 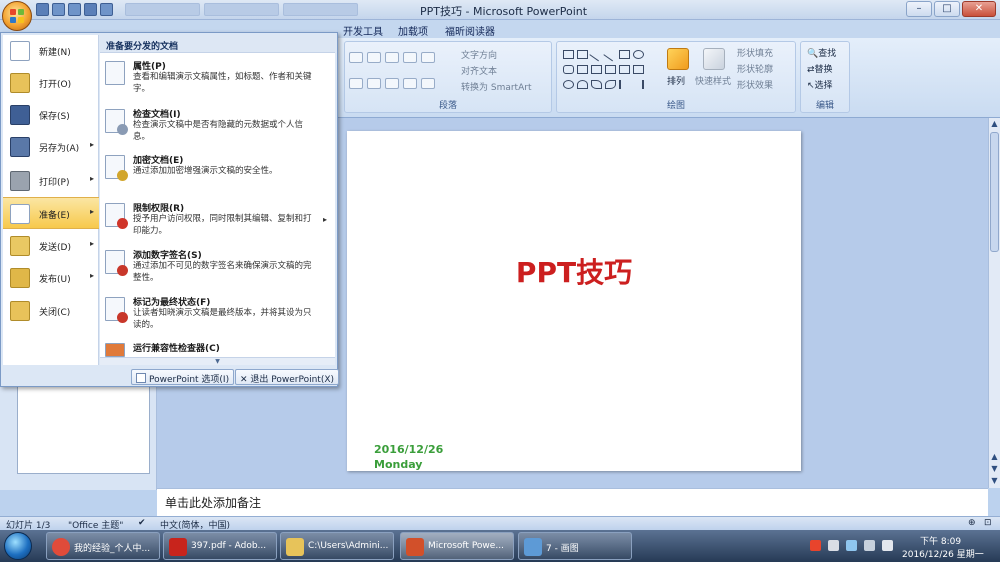 What do you see at coordinates (374, 57) in the screenshot?
I see `numbering-icon` at bounding box center [374, 57].